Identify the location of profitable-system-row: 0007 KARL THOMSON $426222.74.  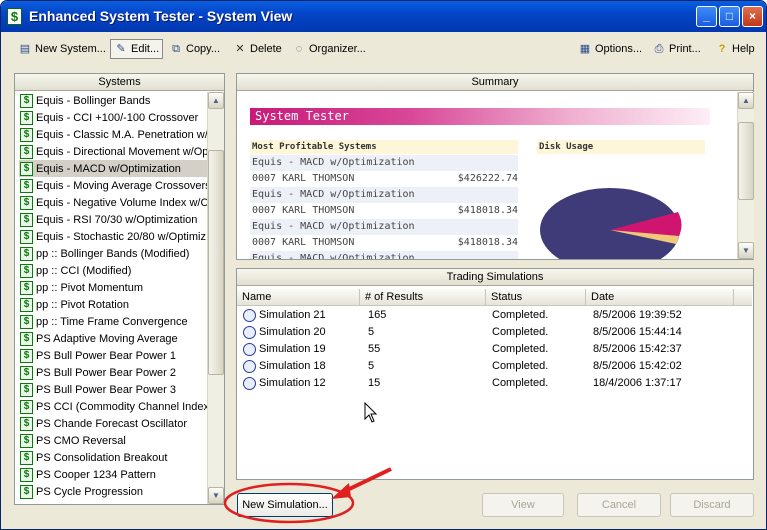
(384, 179).